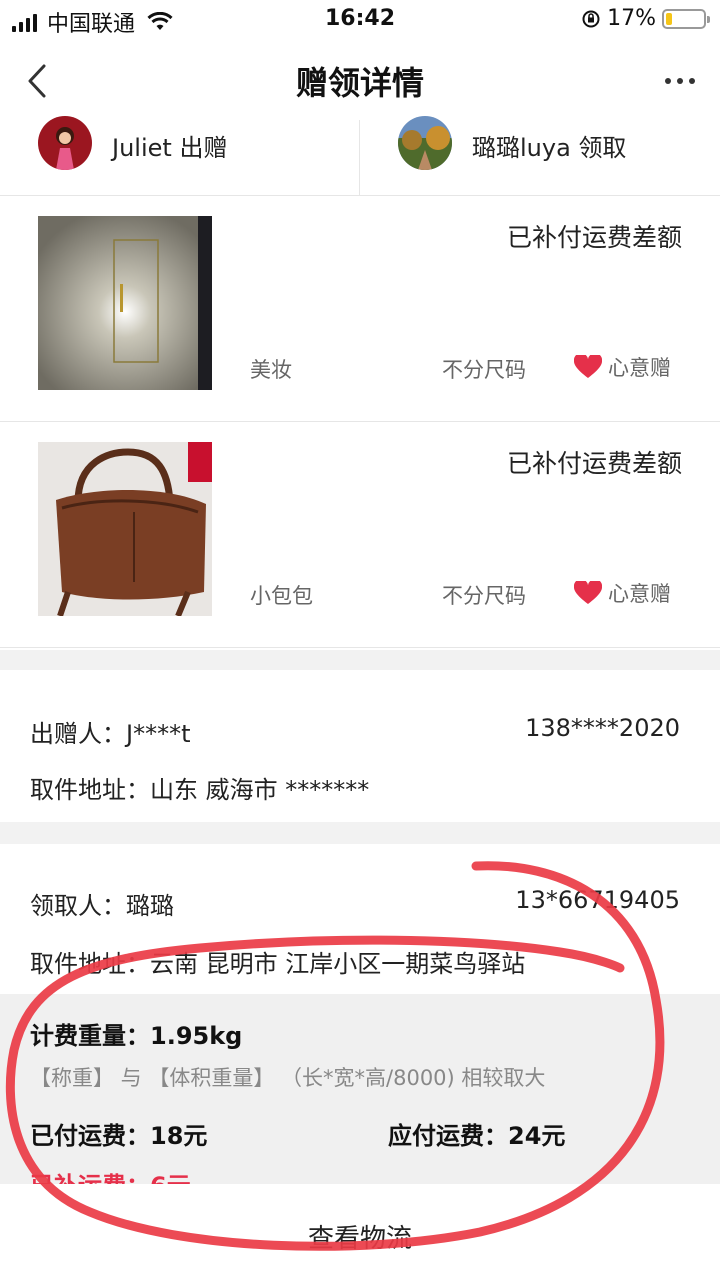  What do you see at coordinates (158, 734) in the screenshot?
I see `giver-masked-name: J****t` at bounding box center [158, 734].